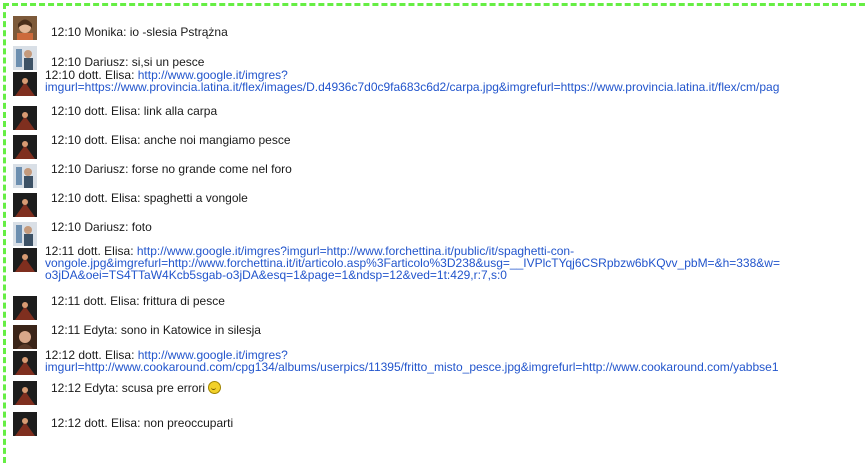  What do you see at coordinates (180, 111) in the screenshot?
I see `message-text: link alla carpa` at bounding box center [180, 111].